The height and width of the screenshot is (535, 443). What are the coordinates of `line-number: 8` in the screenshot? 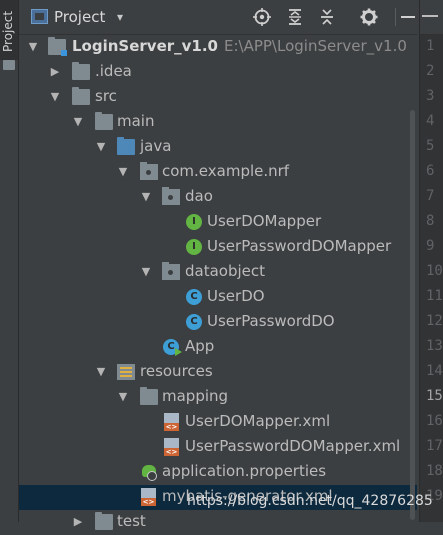 It's located at (430, 221).